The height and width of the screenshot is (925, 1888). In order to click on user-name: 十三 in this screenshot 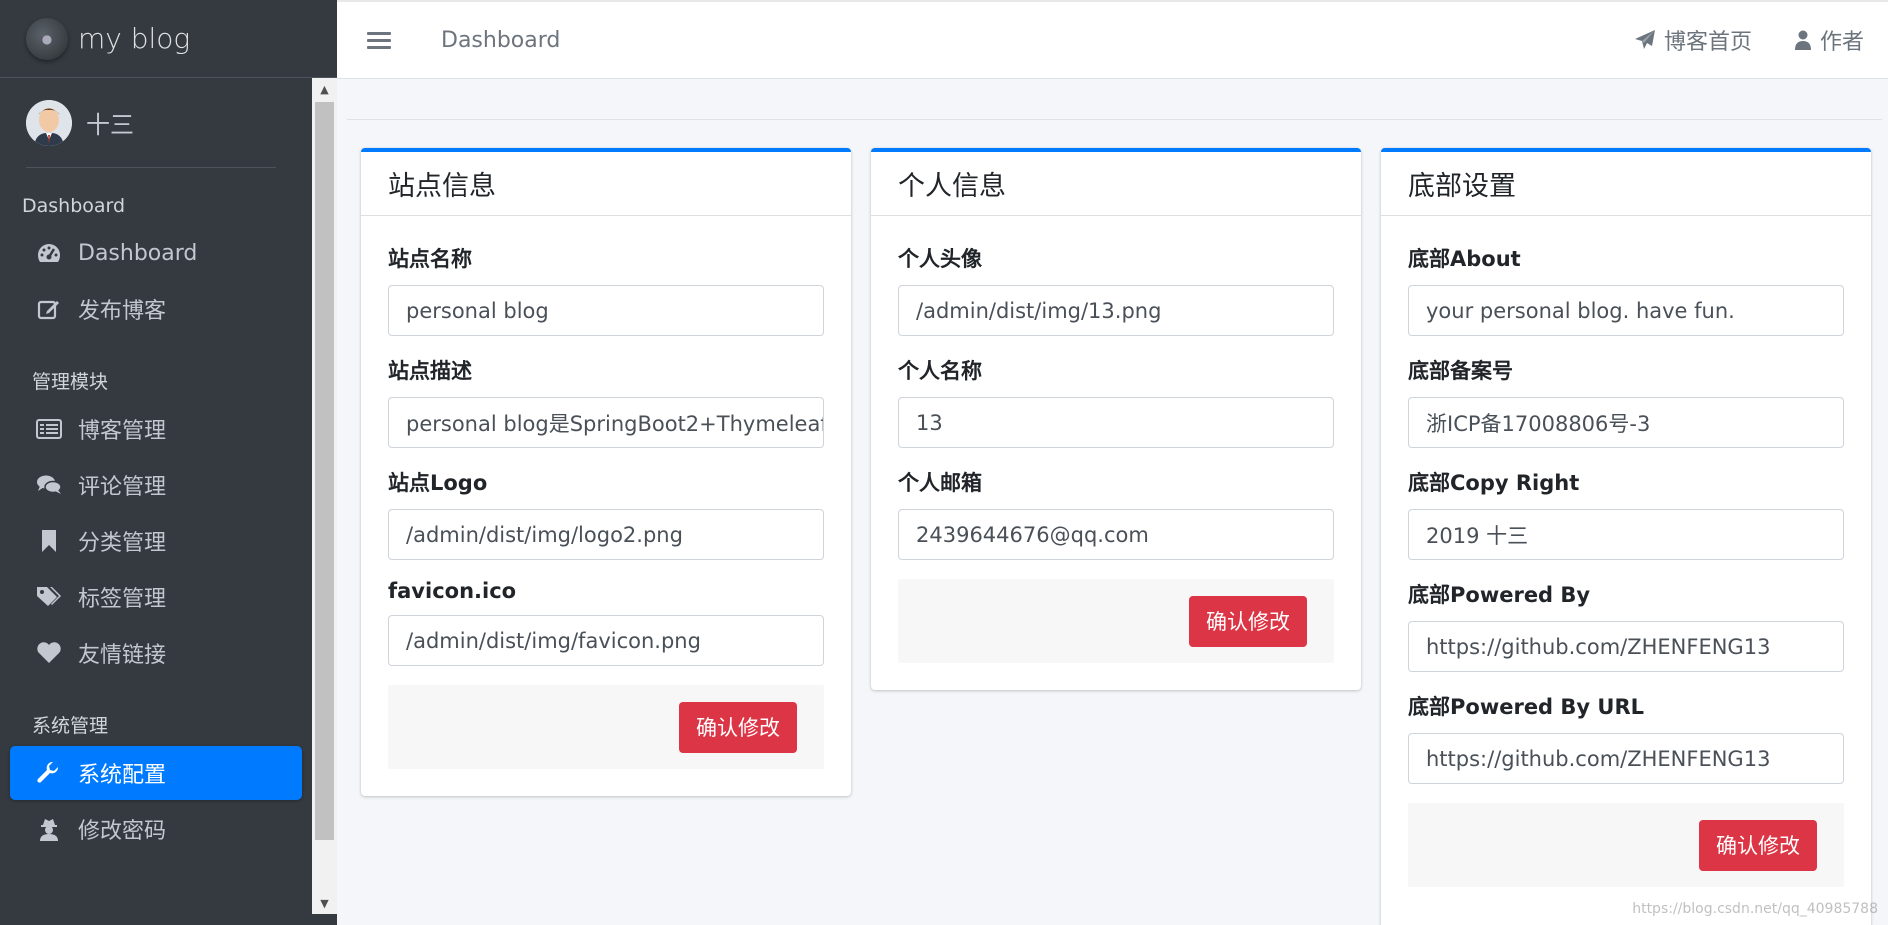, I will do `click(110, 125)`.